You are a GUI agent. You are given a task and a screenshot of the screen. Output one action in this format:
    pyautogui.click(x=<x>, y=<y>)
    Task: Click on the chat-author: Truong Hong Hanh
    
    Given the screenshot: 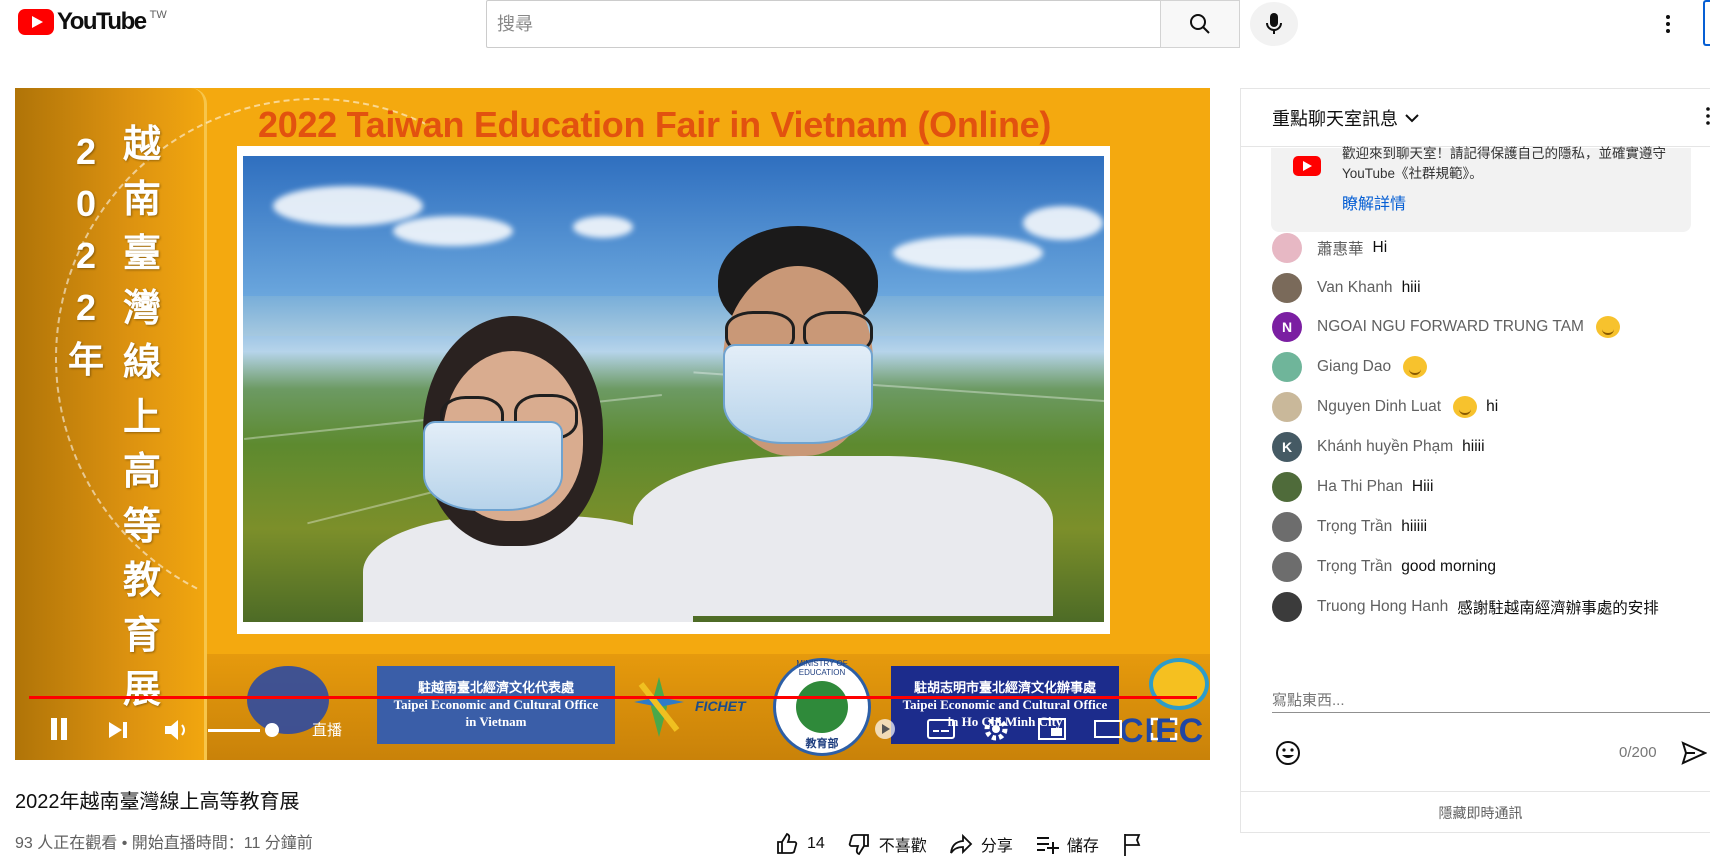 What is the action you would take?
    pyautogui.click(x=1382, y=607)
    